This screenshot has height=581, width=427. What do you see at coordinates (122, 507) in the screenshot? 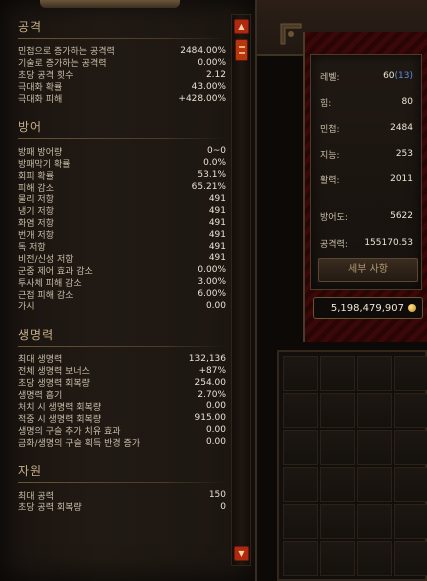
I see `stat-row: 초당 공력 회복량 0` at bounding box center [122, 507].